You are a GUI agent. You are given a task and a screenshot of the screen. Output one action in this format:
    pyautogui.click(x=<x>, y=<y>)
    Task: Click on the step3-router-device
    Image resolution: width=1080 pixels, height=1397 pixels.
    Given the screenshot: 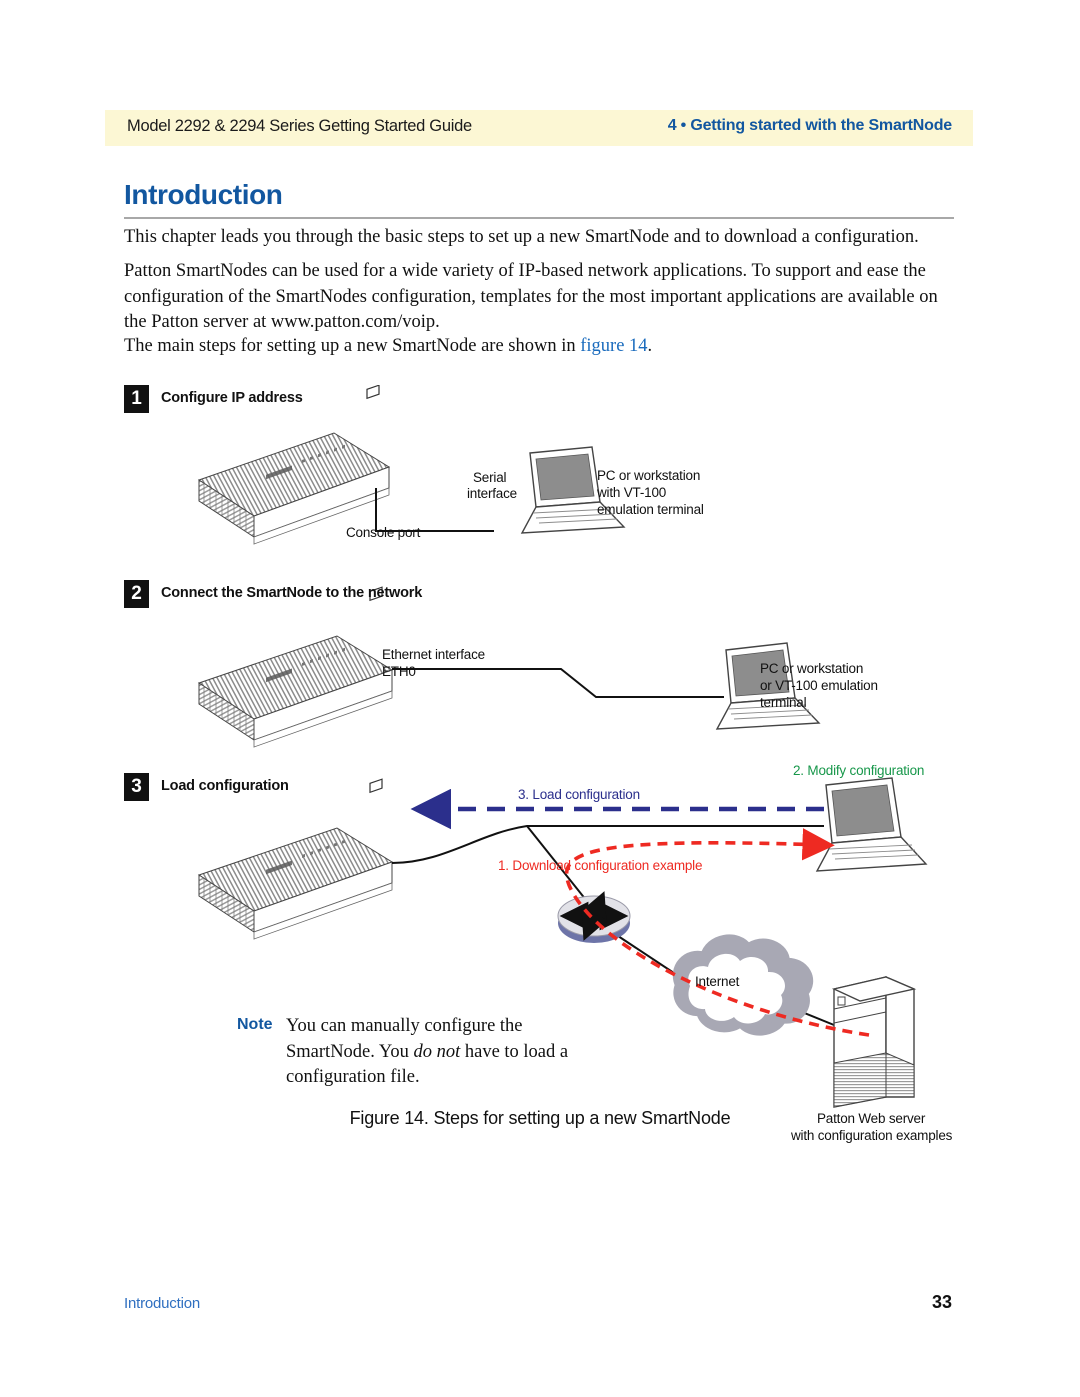 What is the action you would take?
    pyautogui.click(x=295, y=859)
    